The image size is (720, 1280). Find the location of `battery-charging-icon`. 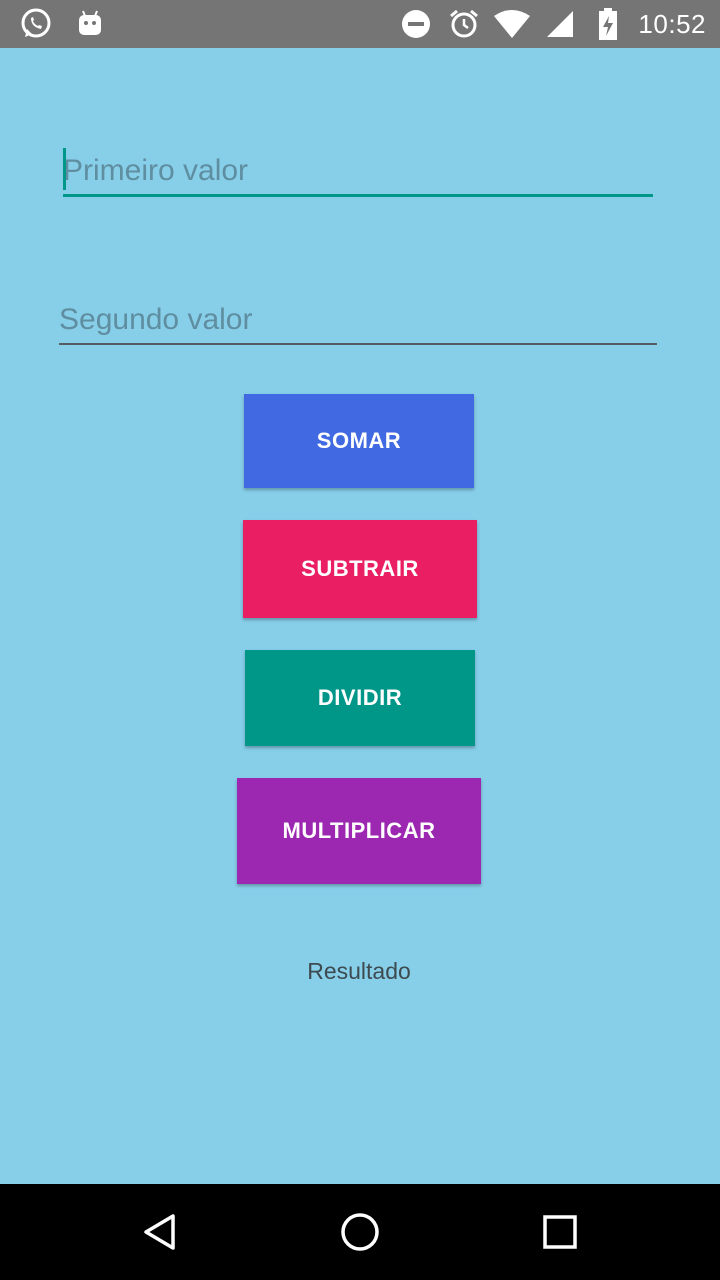

battery-charging-icon is located at coordinates (608, 24).